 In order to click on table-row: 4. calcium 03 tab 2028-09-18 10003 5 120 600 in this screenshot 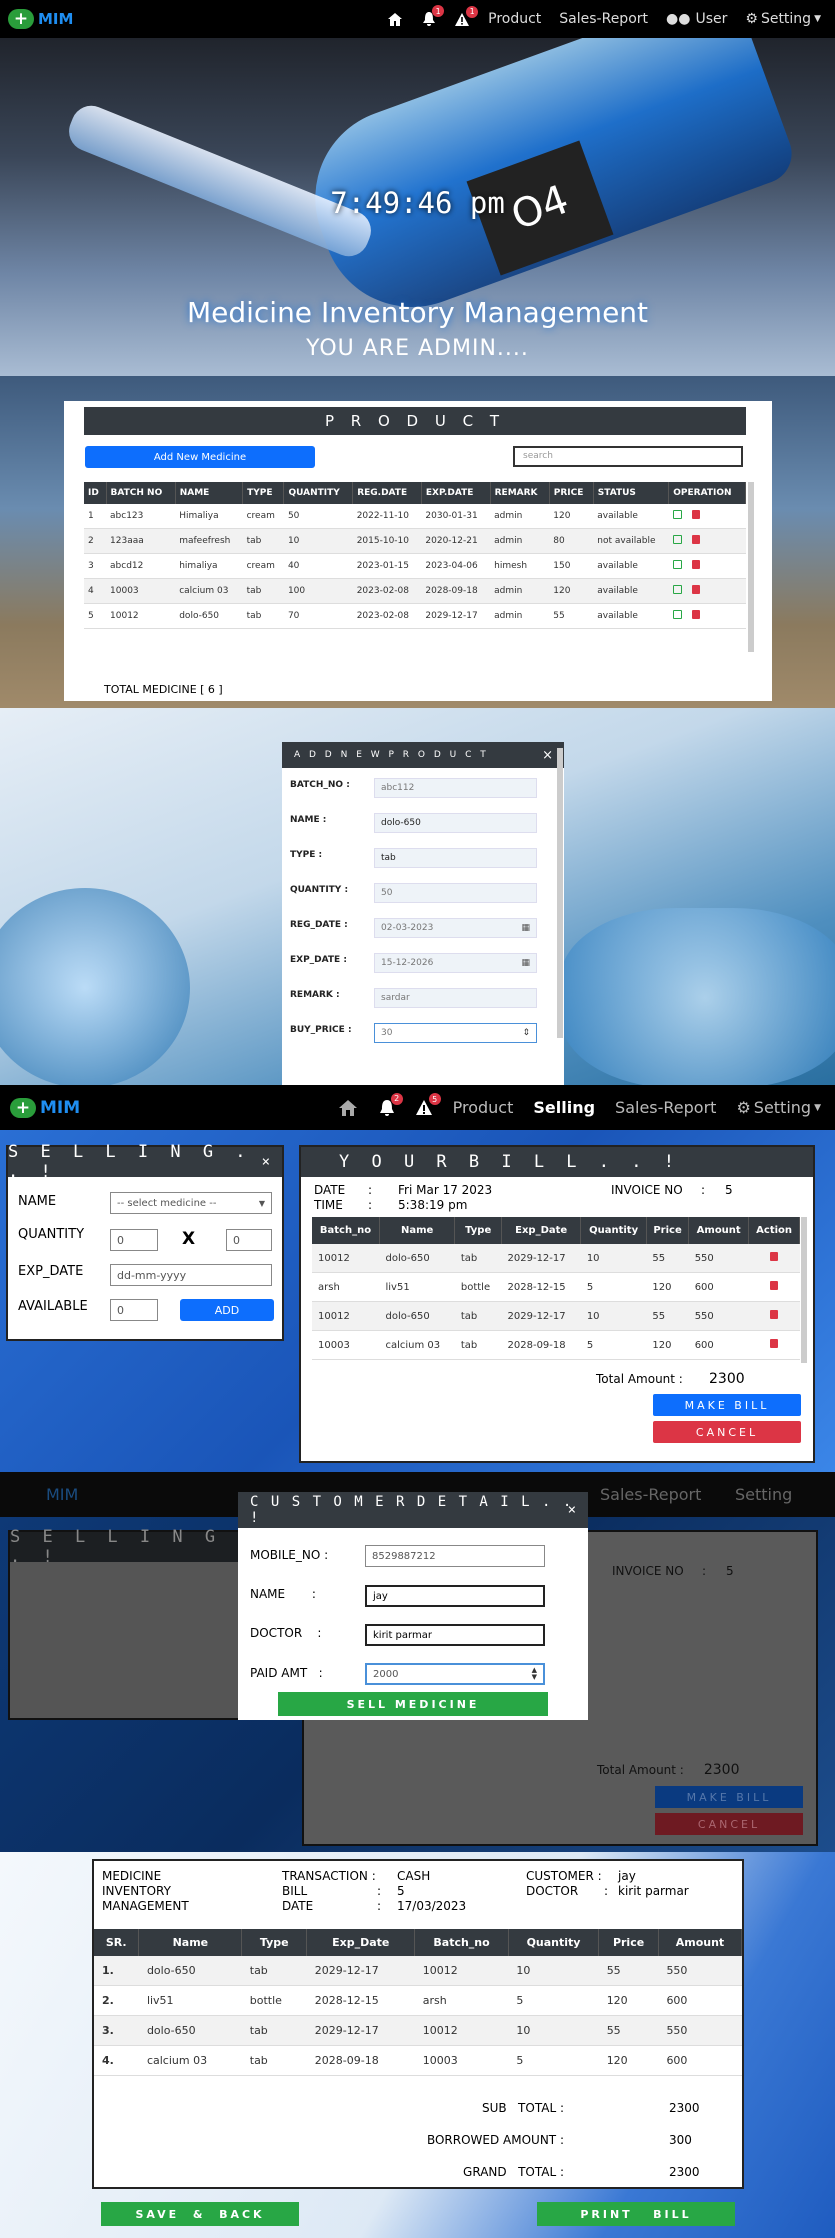, I will do `click(418, 2060)`.